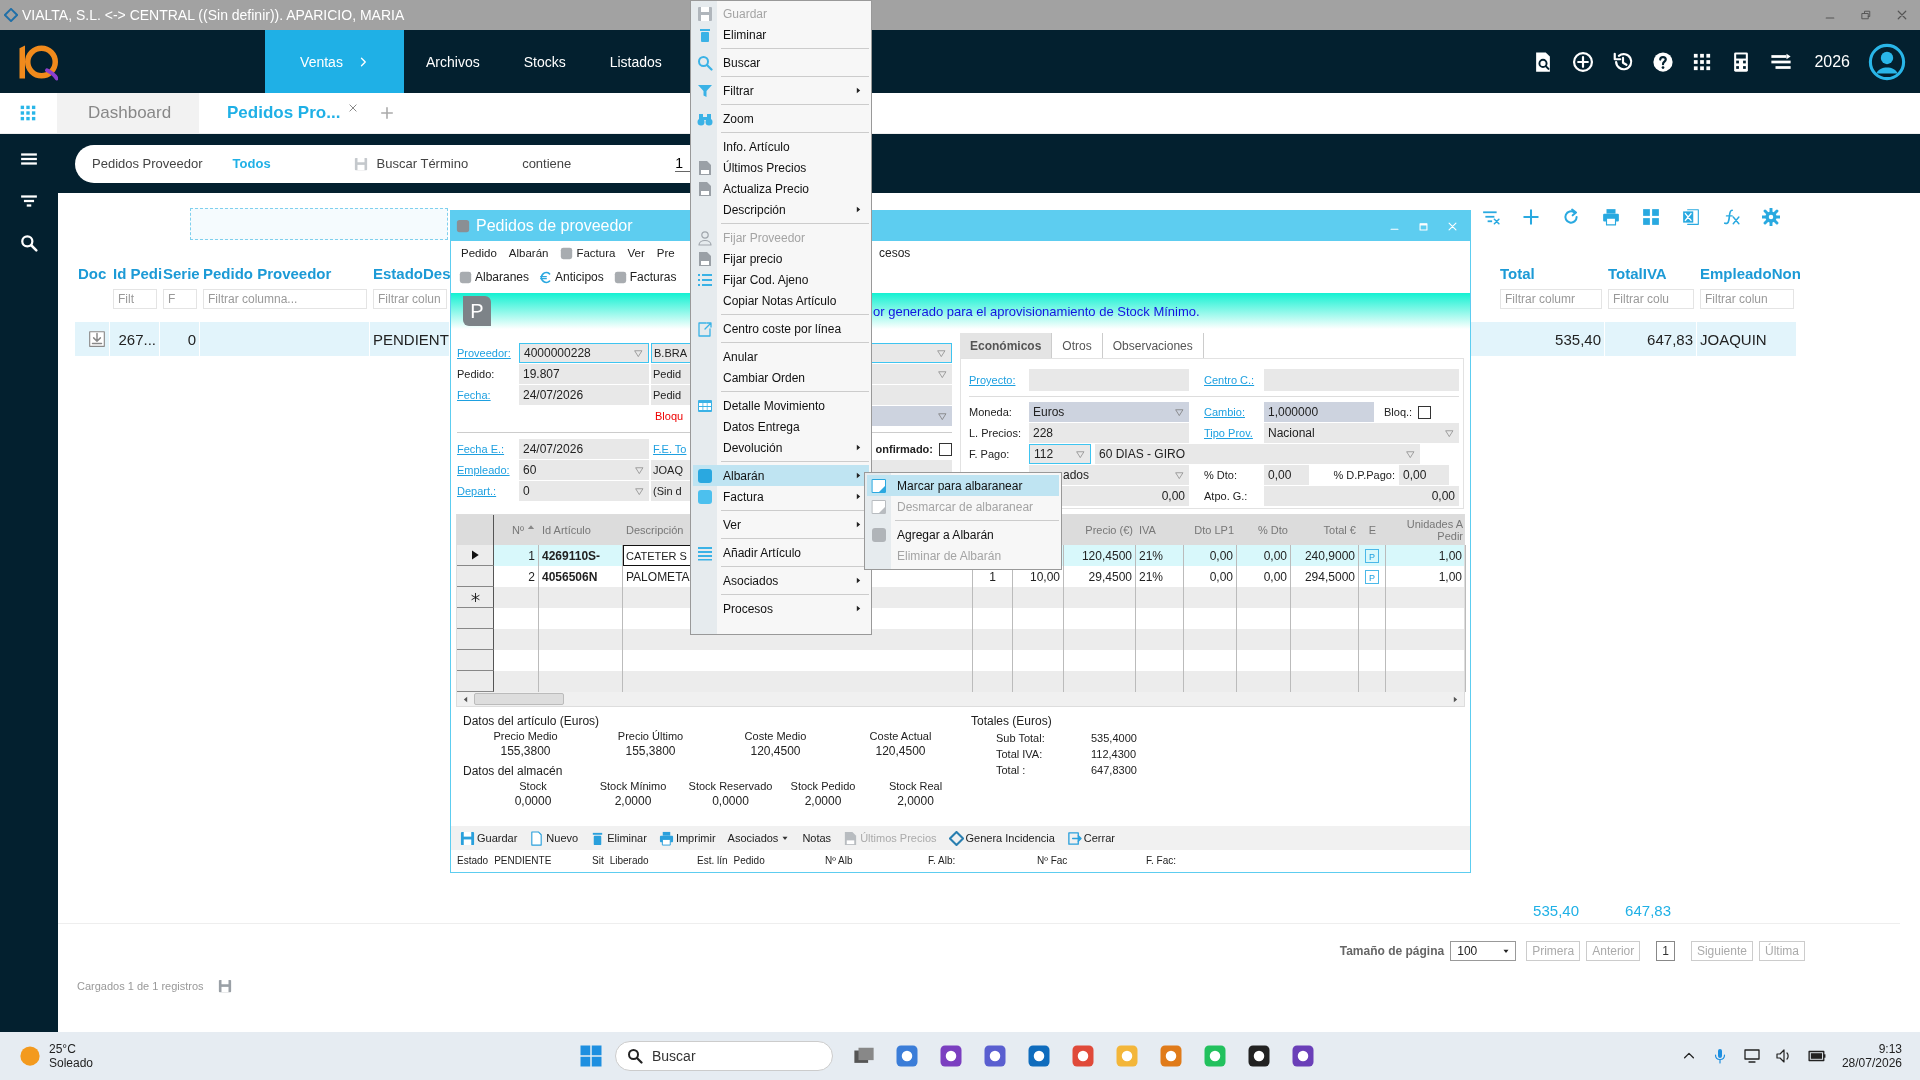  What do you see at coordinates (781, 328) in the screenshot?
I see `menu-item: Centro coste por línea` at bounding box center [781, 328].